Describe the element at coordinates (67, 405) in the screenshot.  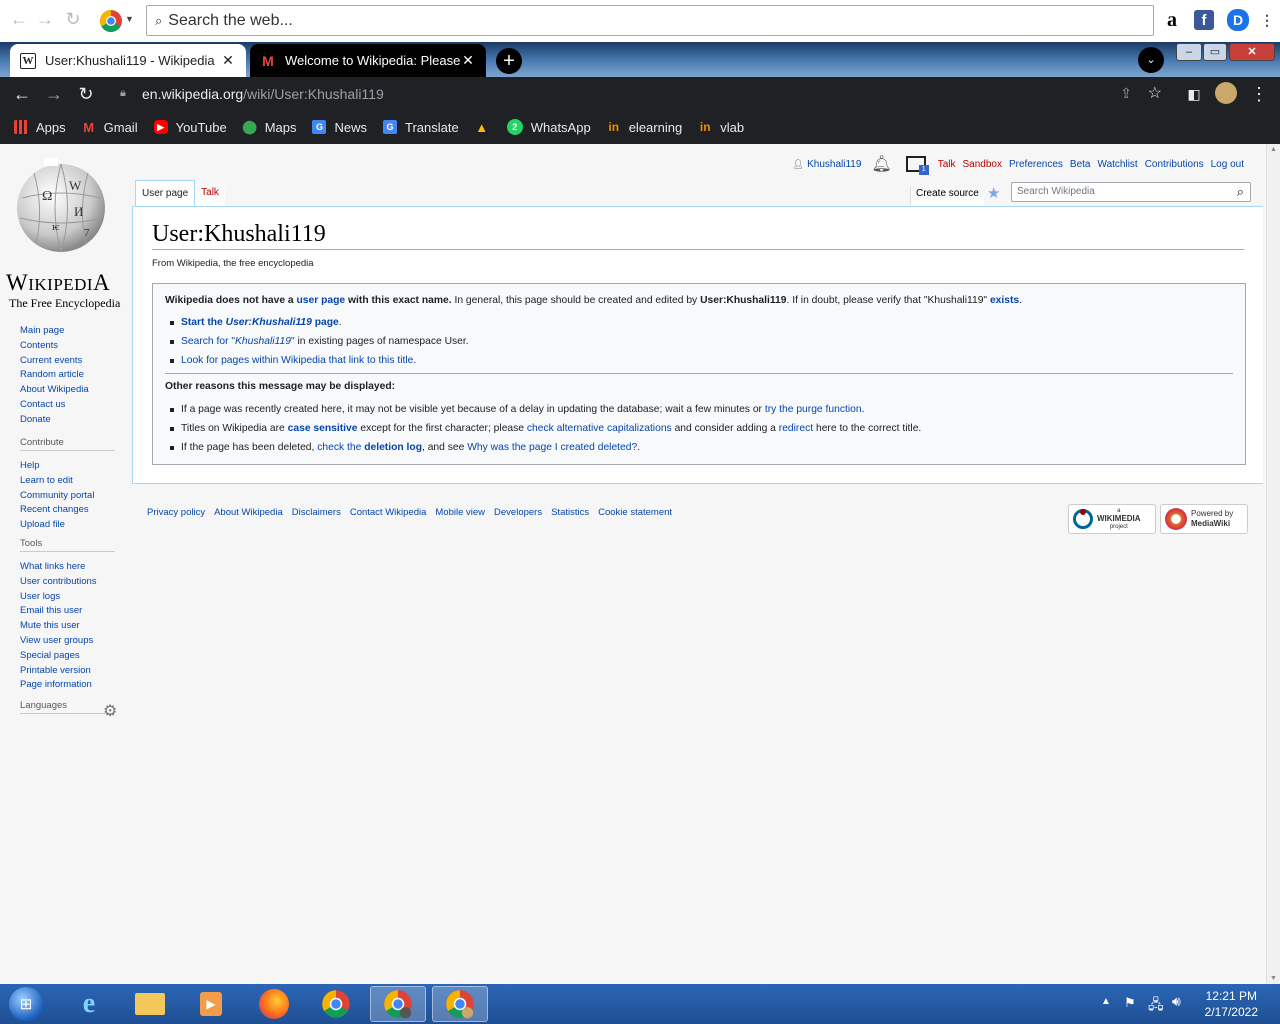
I see `sidebar-item-contact: Contact us` at that location.